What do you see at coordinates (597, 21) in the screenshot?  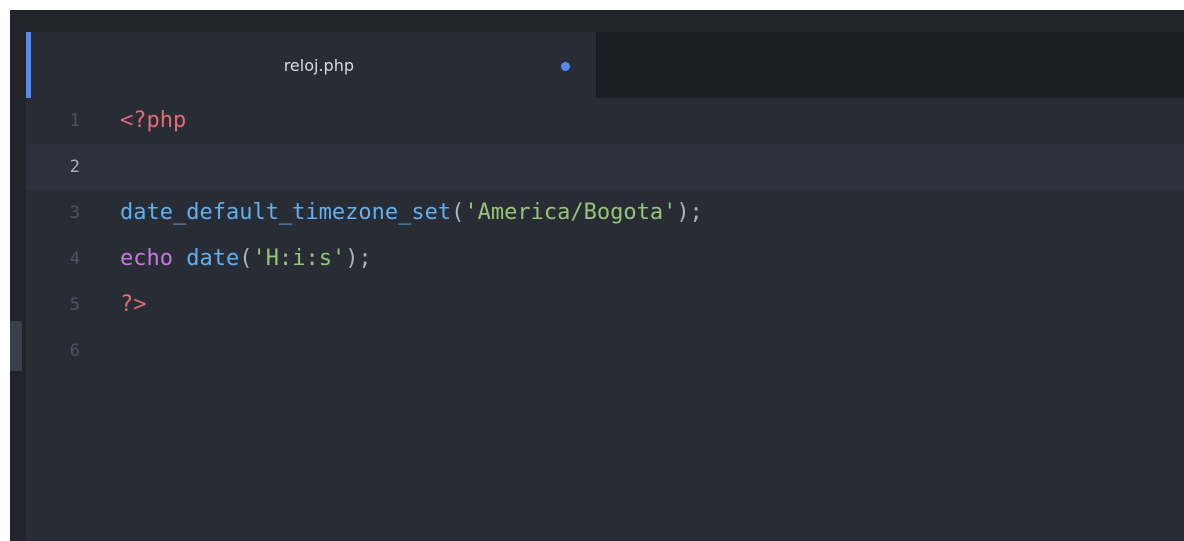 I see `title-area` at bounding box center [597, 21].